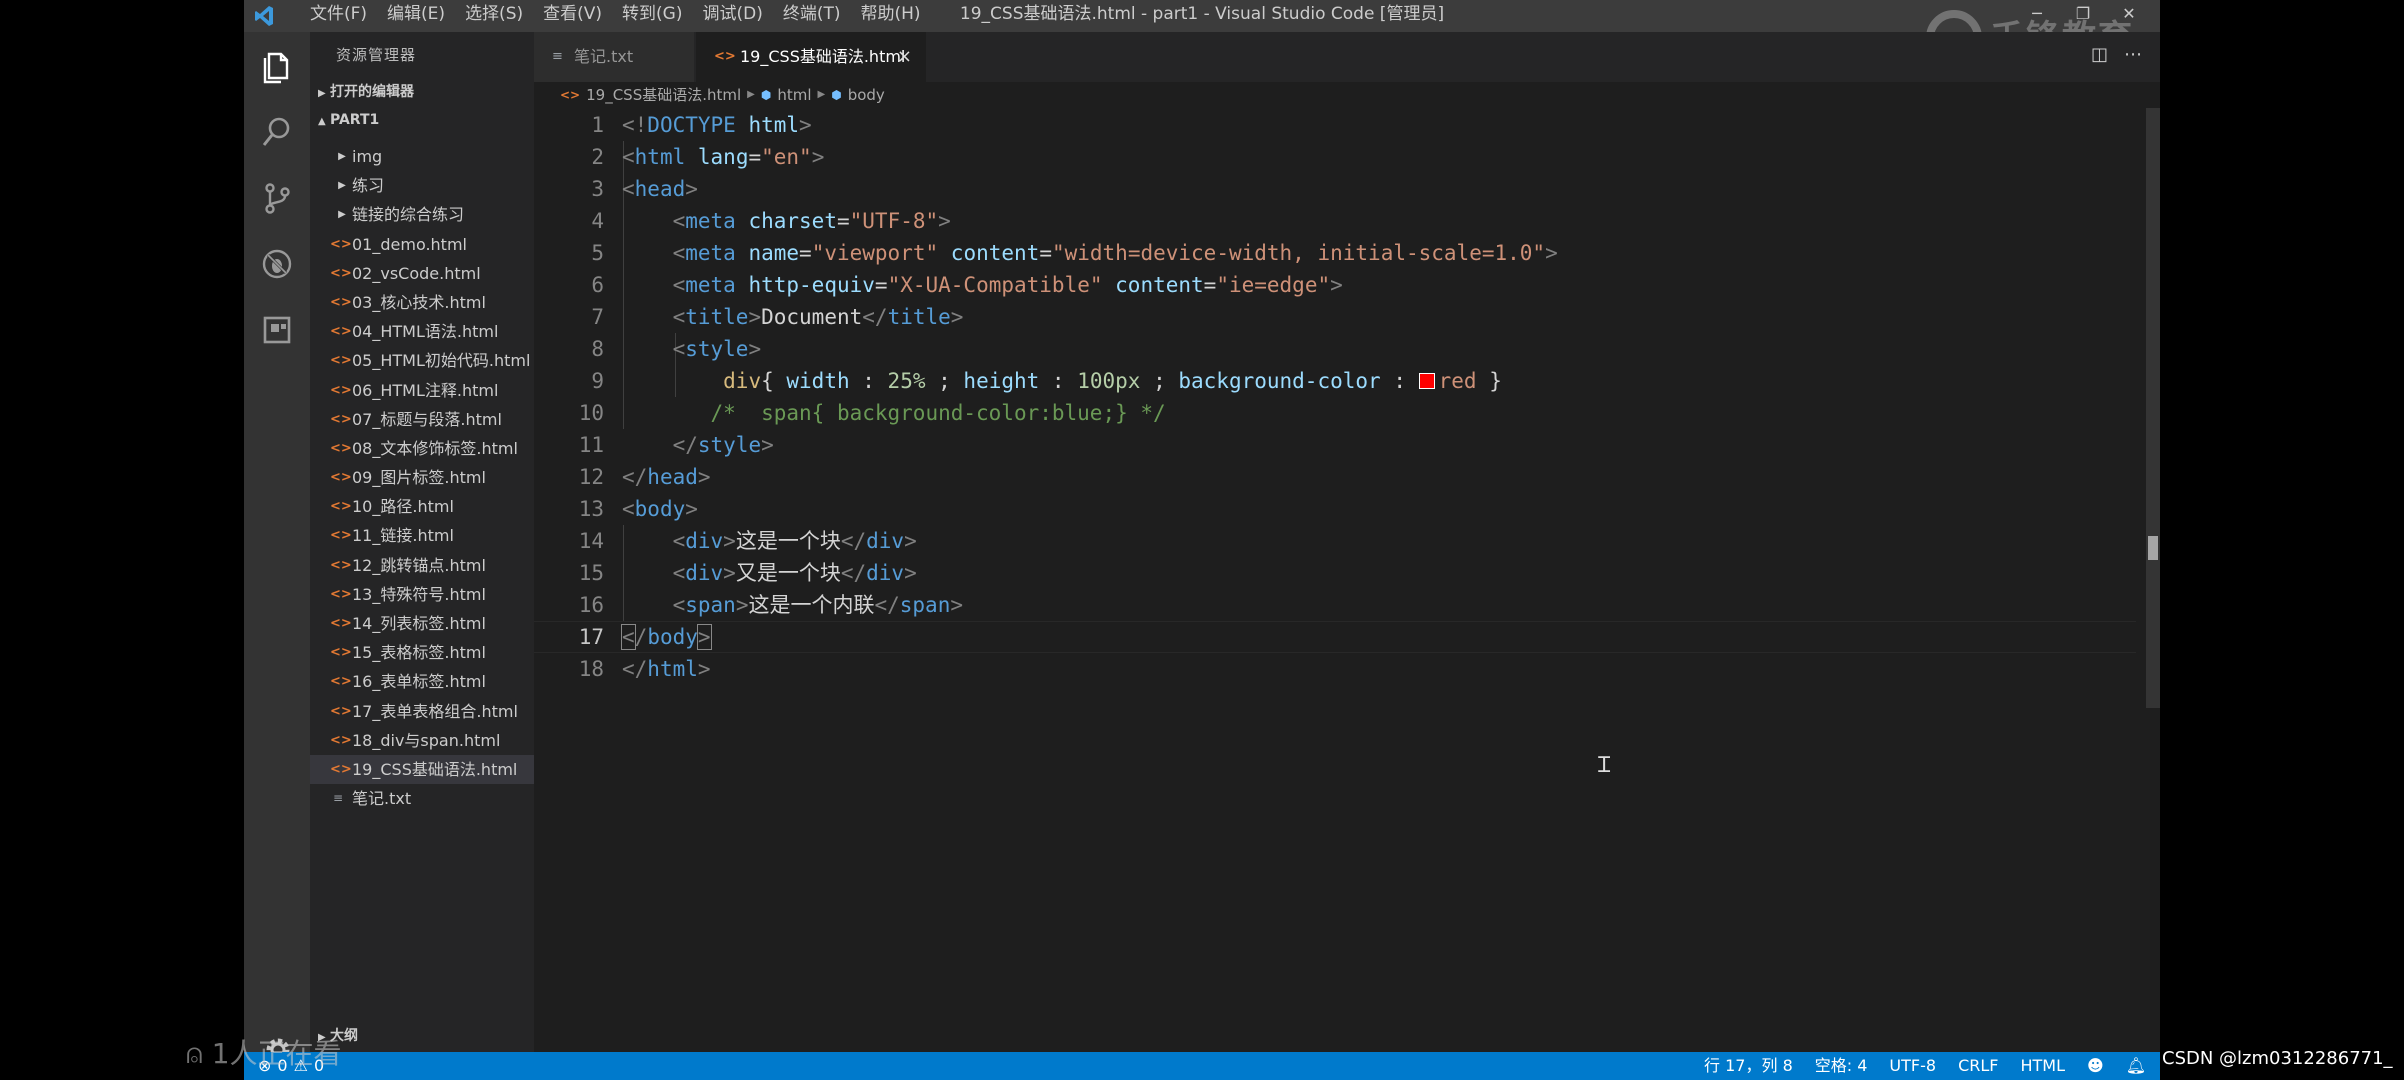 The width and height of the screenshot is (2404, 1080). What do you see at coordinates (422, 214) in the screenshot?
I see `tree-folder: ▶ 链接的综合练习` at bounding box center [422, 214].